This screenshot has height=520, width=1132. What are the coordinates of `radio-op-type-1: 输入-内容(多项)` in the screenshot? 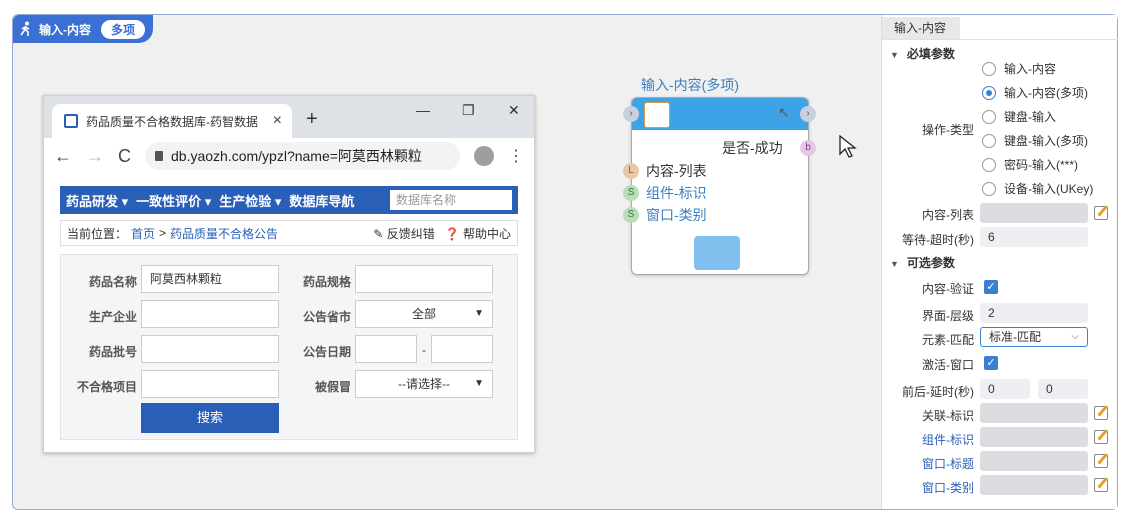 It's located at (1035, 92).